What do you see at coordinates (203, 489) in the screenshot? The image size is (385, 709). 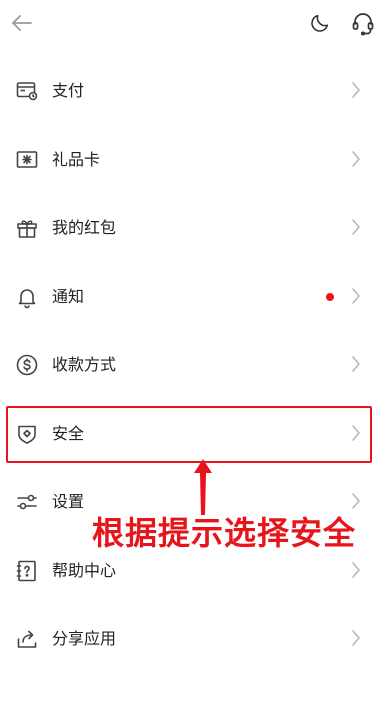 I see `up-arrow-icon` at bounding box center [203, 489].